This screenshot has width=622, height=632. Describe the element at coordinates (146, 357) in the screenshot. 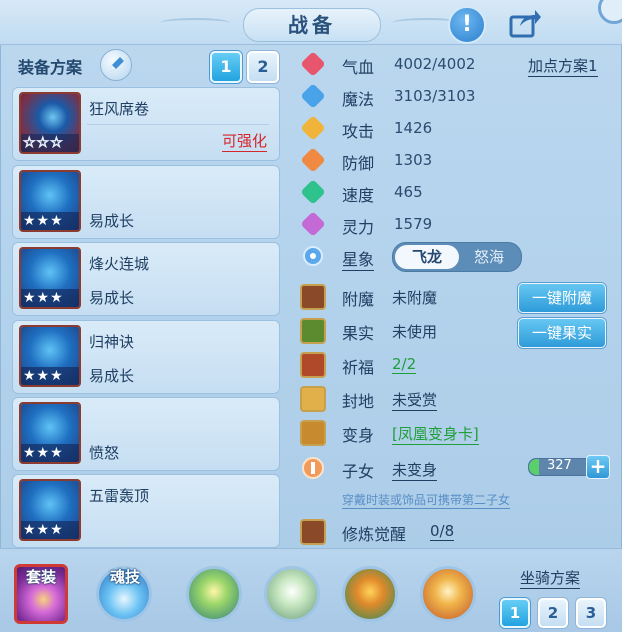

I see `equip-card-4: ★★★ 归神诀 易成长` at that location.